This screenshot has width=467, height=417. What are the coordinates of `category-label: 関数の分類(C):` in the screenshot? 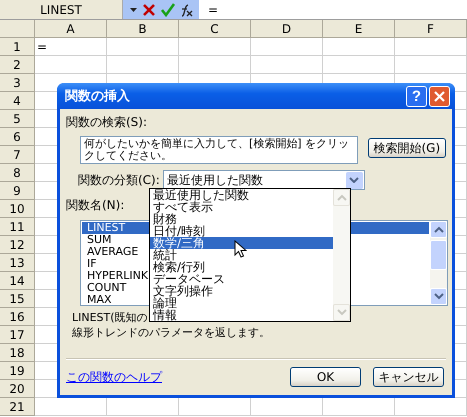 It's located at (119, 180).